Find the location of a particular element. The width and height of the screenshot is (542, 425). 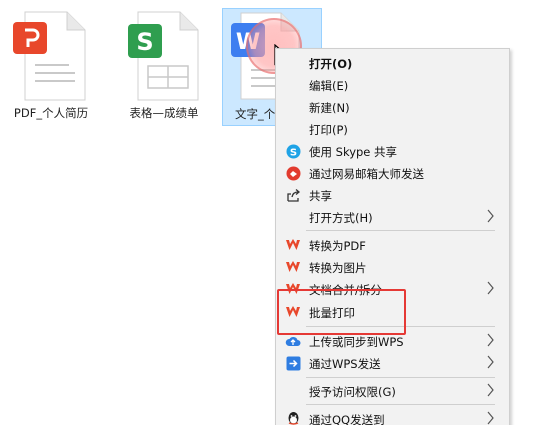

wps-send-icon is located at coordinates (293, 363).